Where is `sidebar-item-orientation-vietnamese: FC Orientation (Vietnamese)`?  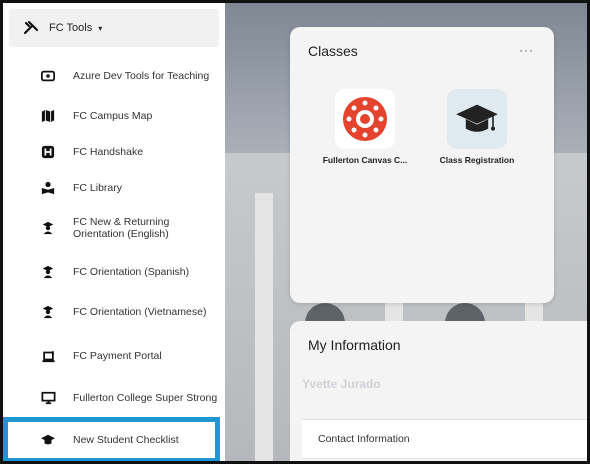 sidebar-item-orientation-vietnamese: FC Orientation (Vietnamese) is located at coordinates (114, 312).